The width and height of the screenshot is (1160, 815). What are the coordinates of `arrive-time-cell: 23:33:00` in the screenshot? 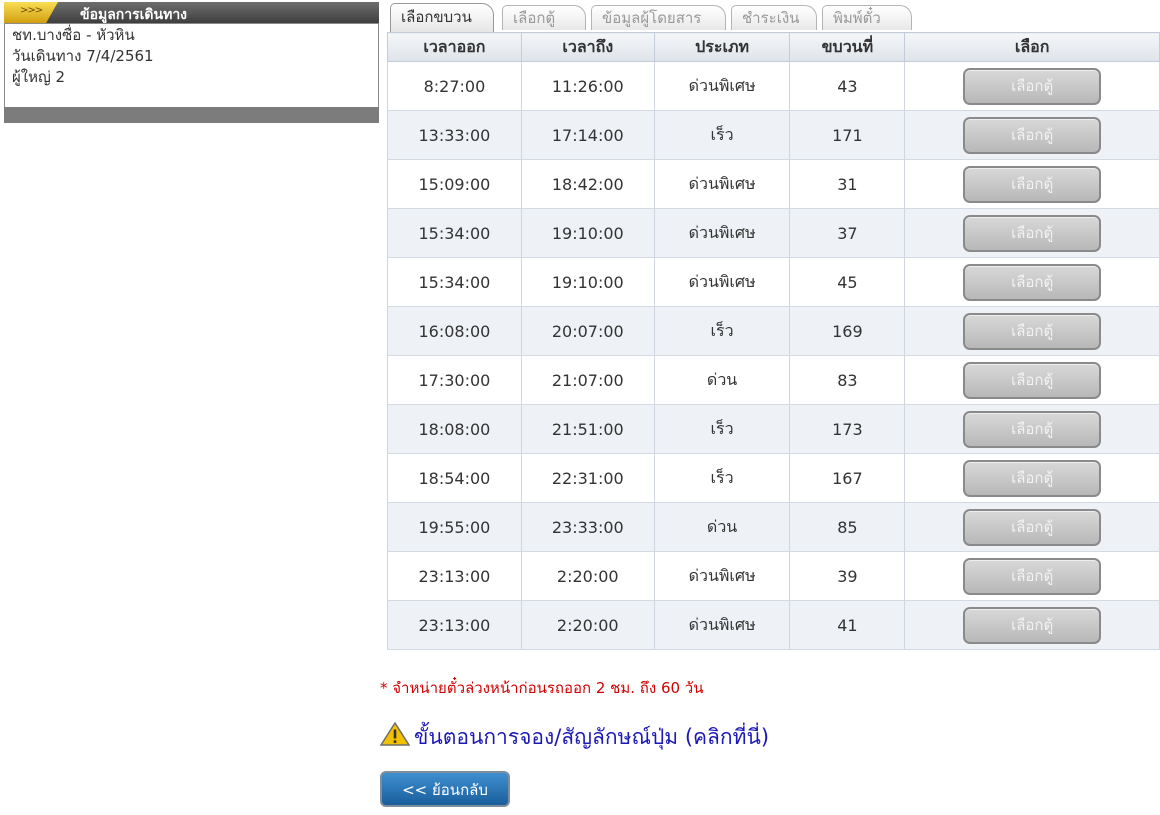 It's located at (587, 527).